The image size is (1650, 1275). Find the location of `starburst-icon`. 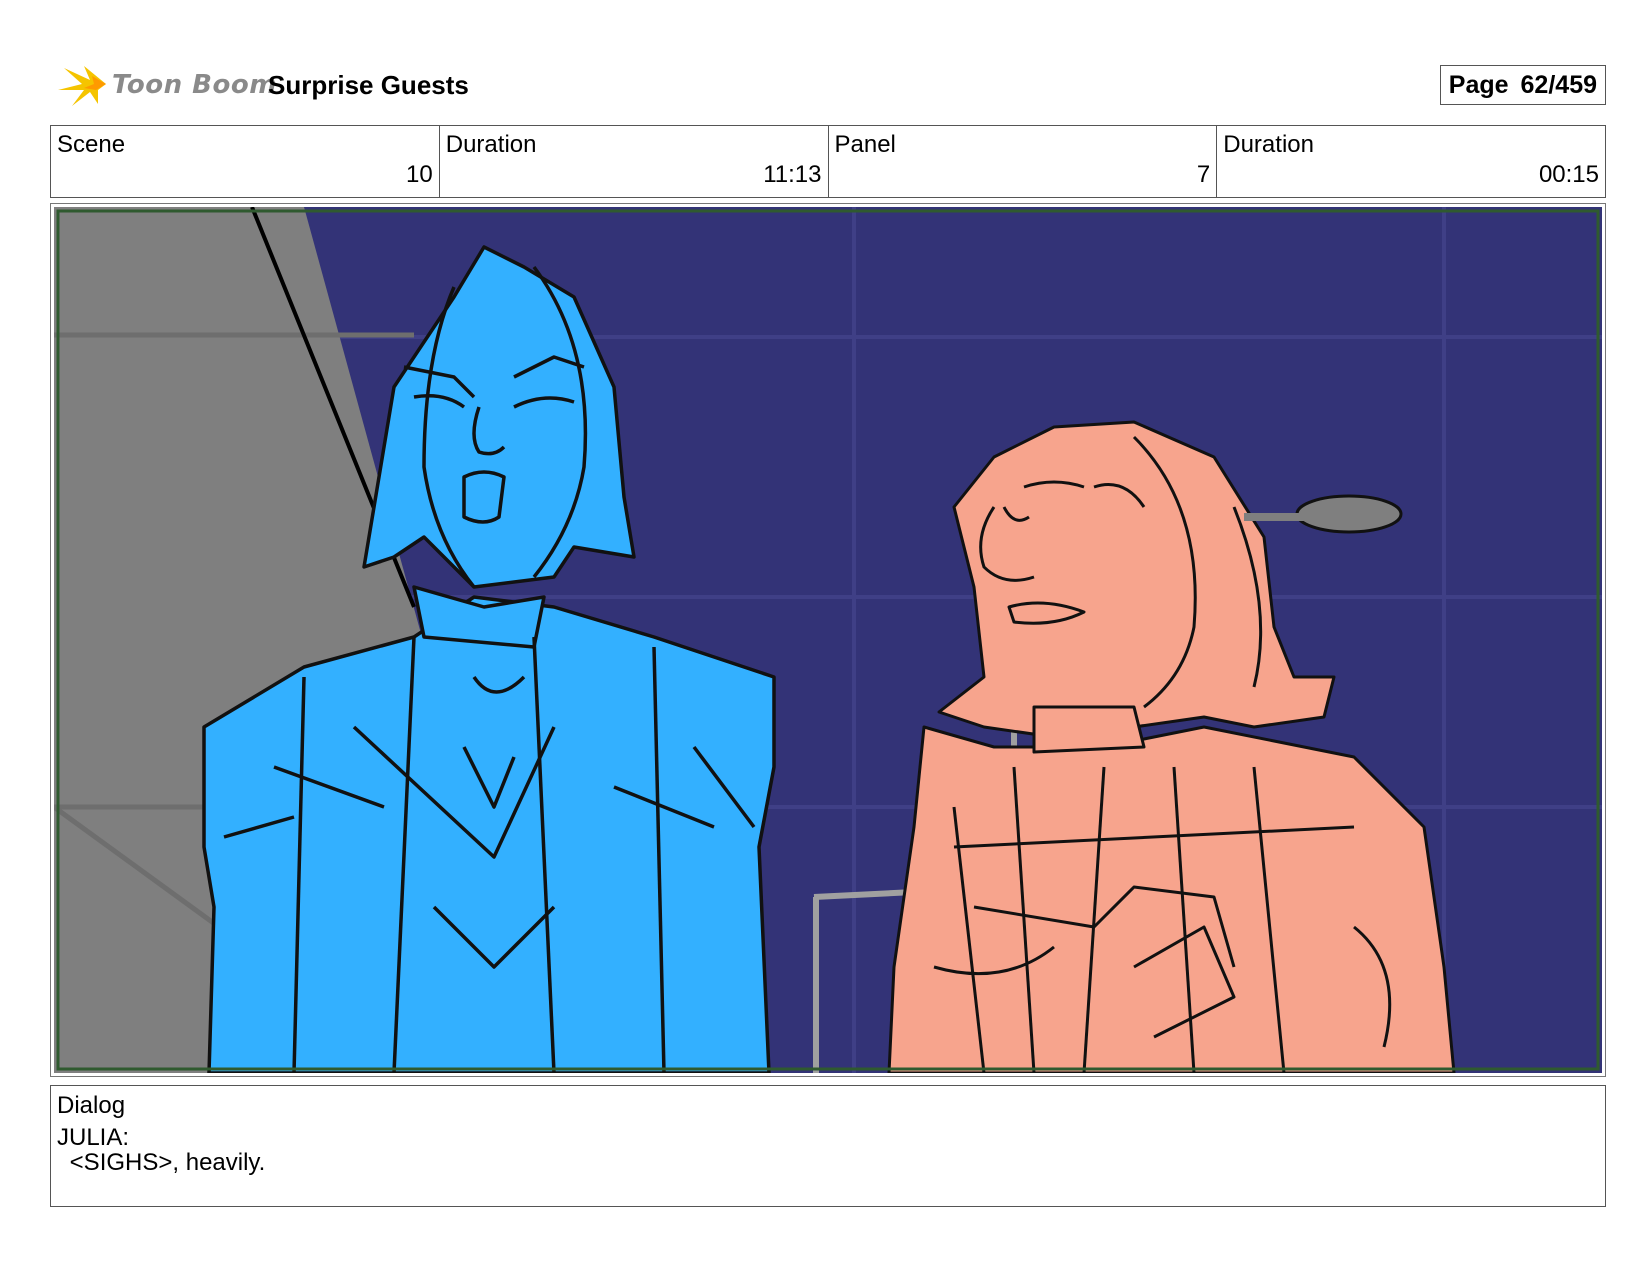

starburst-icon is located at coordinates (82, 86).